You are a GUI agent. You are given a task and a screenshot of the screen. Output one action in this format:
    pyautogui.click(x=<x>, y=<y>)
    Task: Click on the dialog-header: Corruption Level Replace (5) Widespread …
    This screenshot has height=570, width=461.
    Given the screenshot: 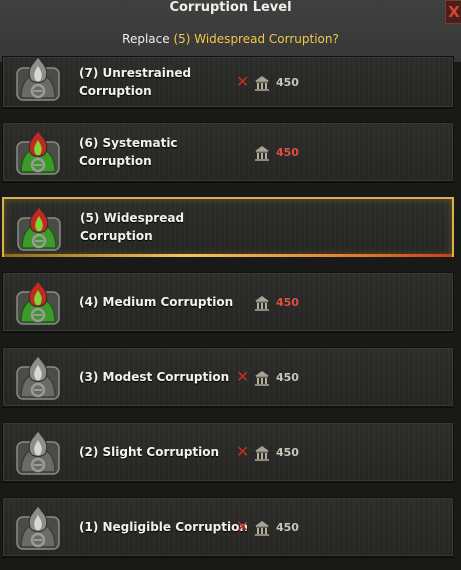 What is the action you would take?
    pyautogui.click(x=230, y=31)
    